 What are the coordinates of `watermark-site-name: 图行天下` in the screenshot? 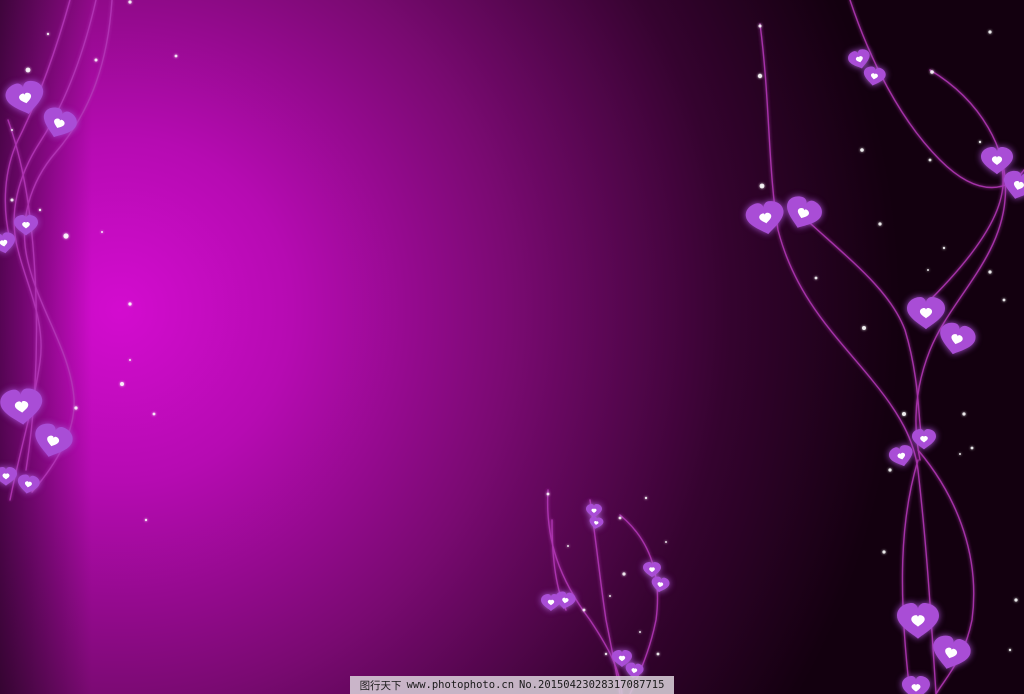 It's located at (380, 685).